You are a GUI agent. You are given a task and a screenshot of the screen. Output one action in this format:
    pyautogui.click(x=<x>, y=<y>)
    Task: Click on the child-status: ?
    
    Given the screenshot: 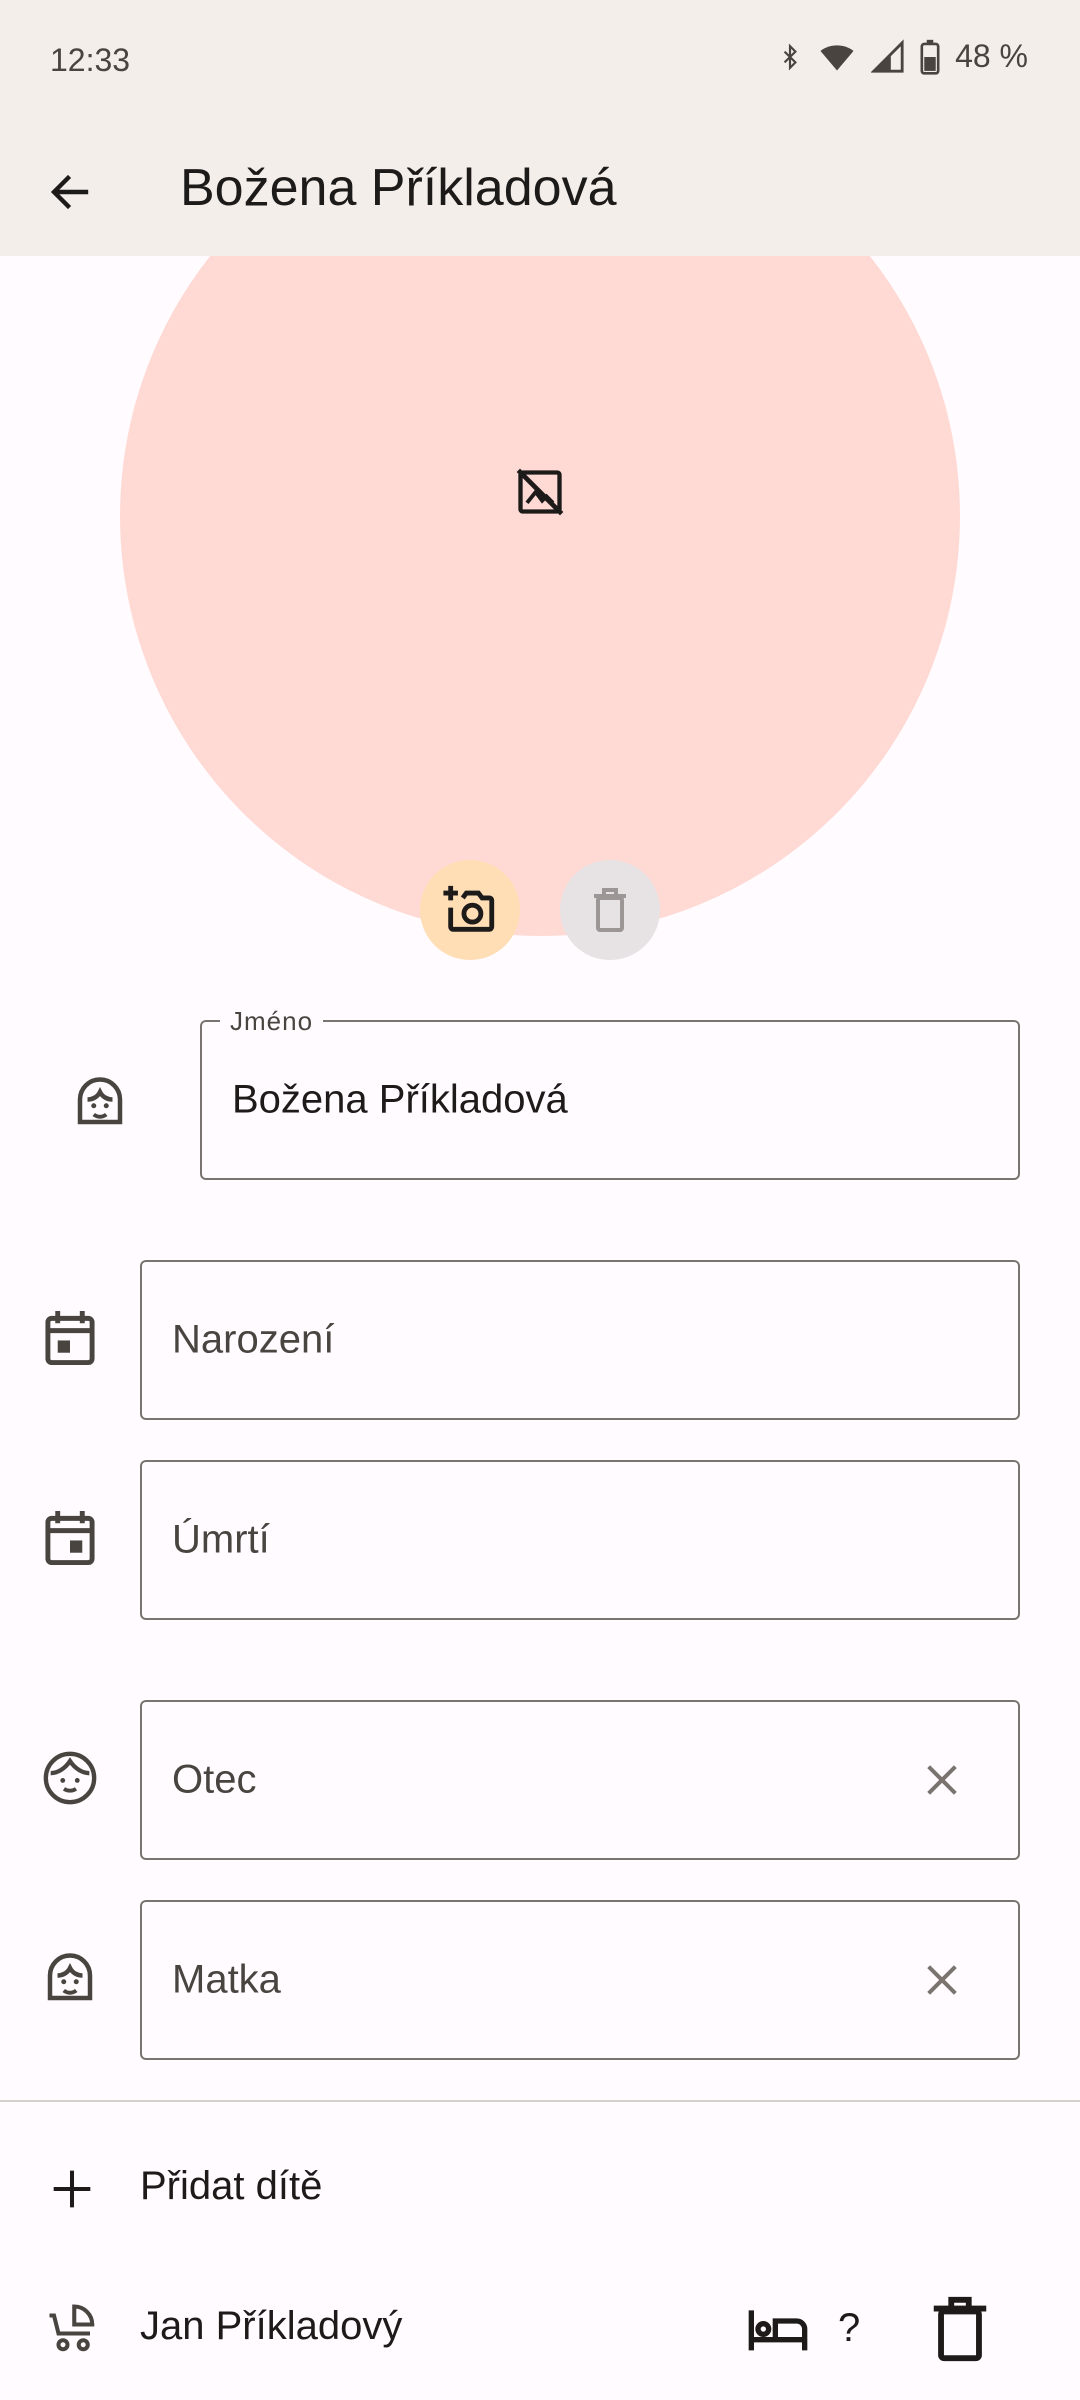 What is the action you would take?
    pyautogui.click(x=849, y=2328)
    